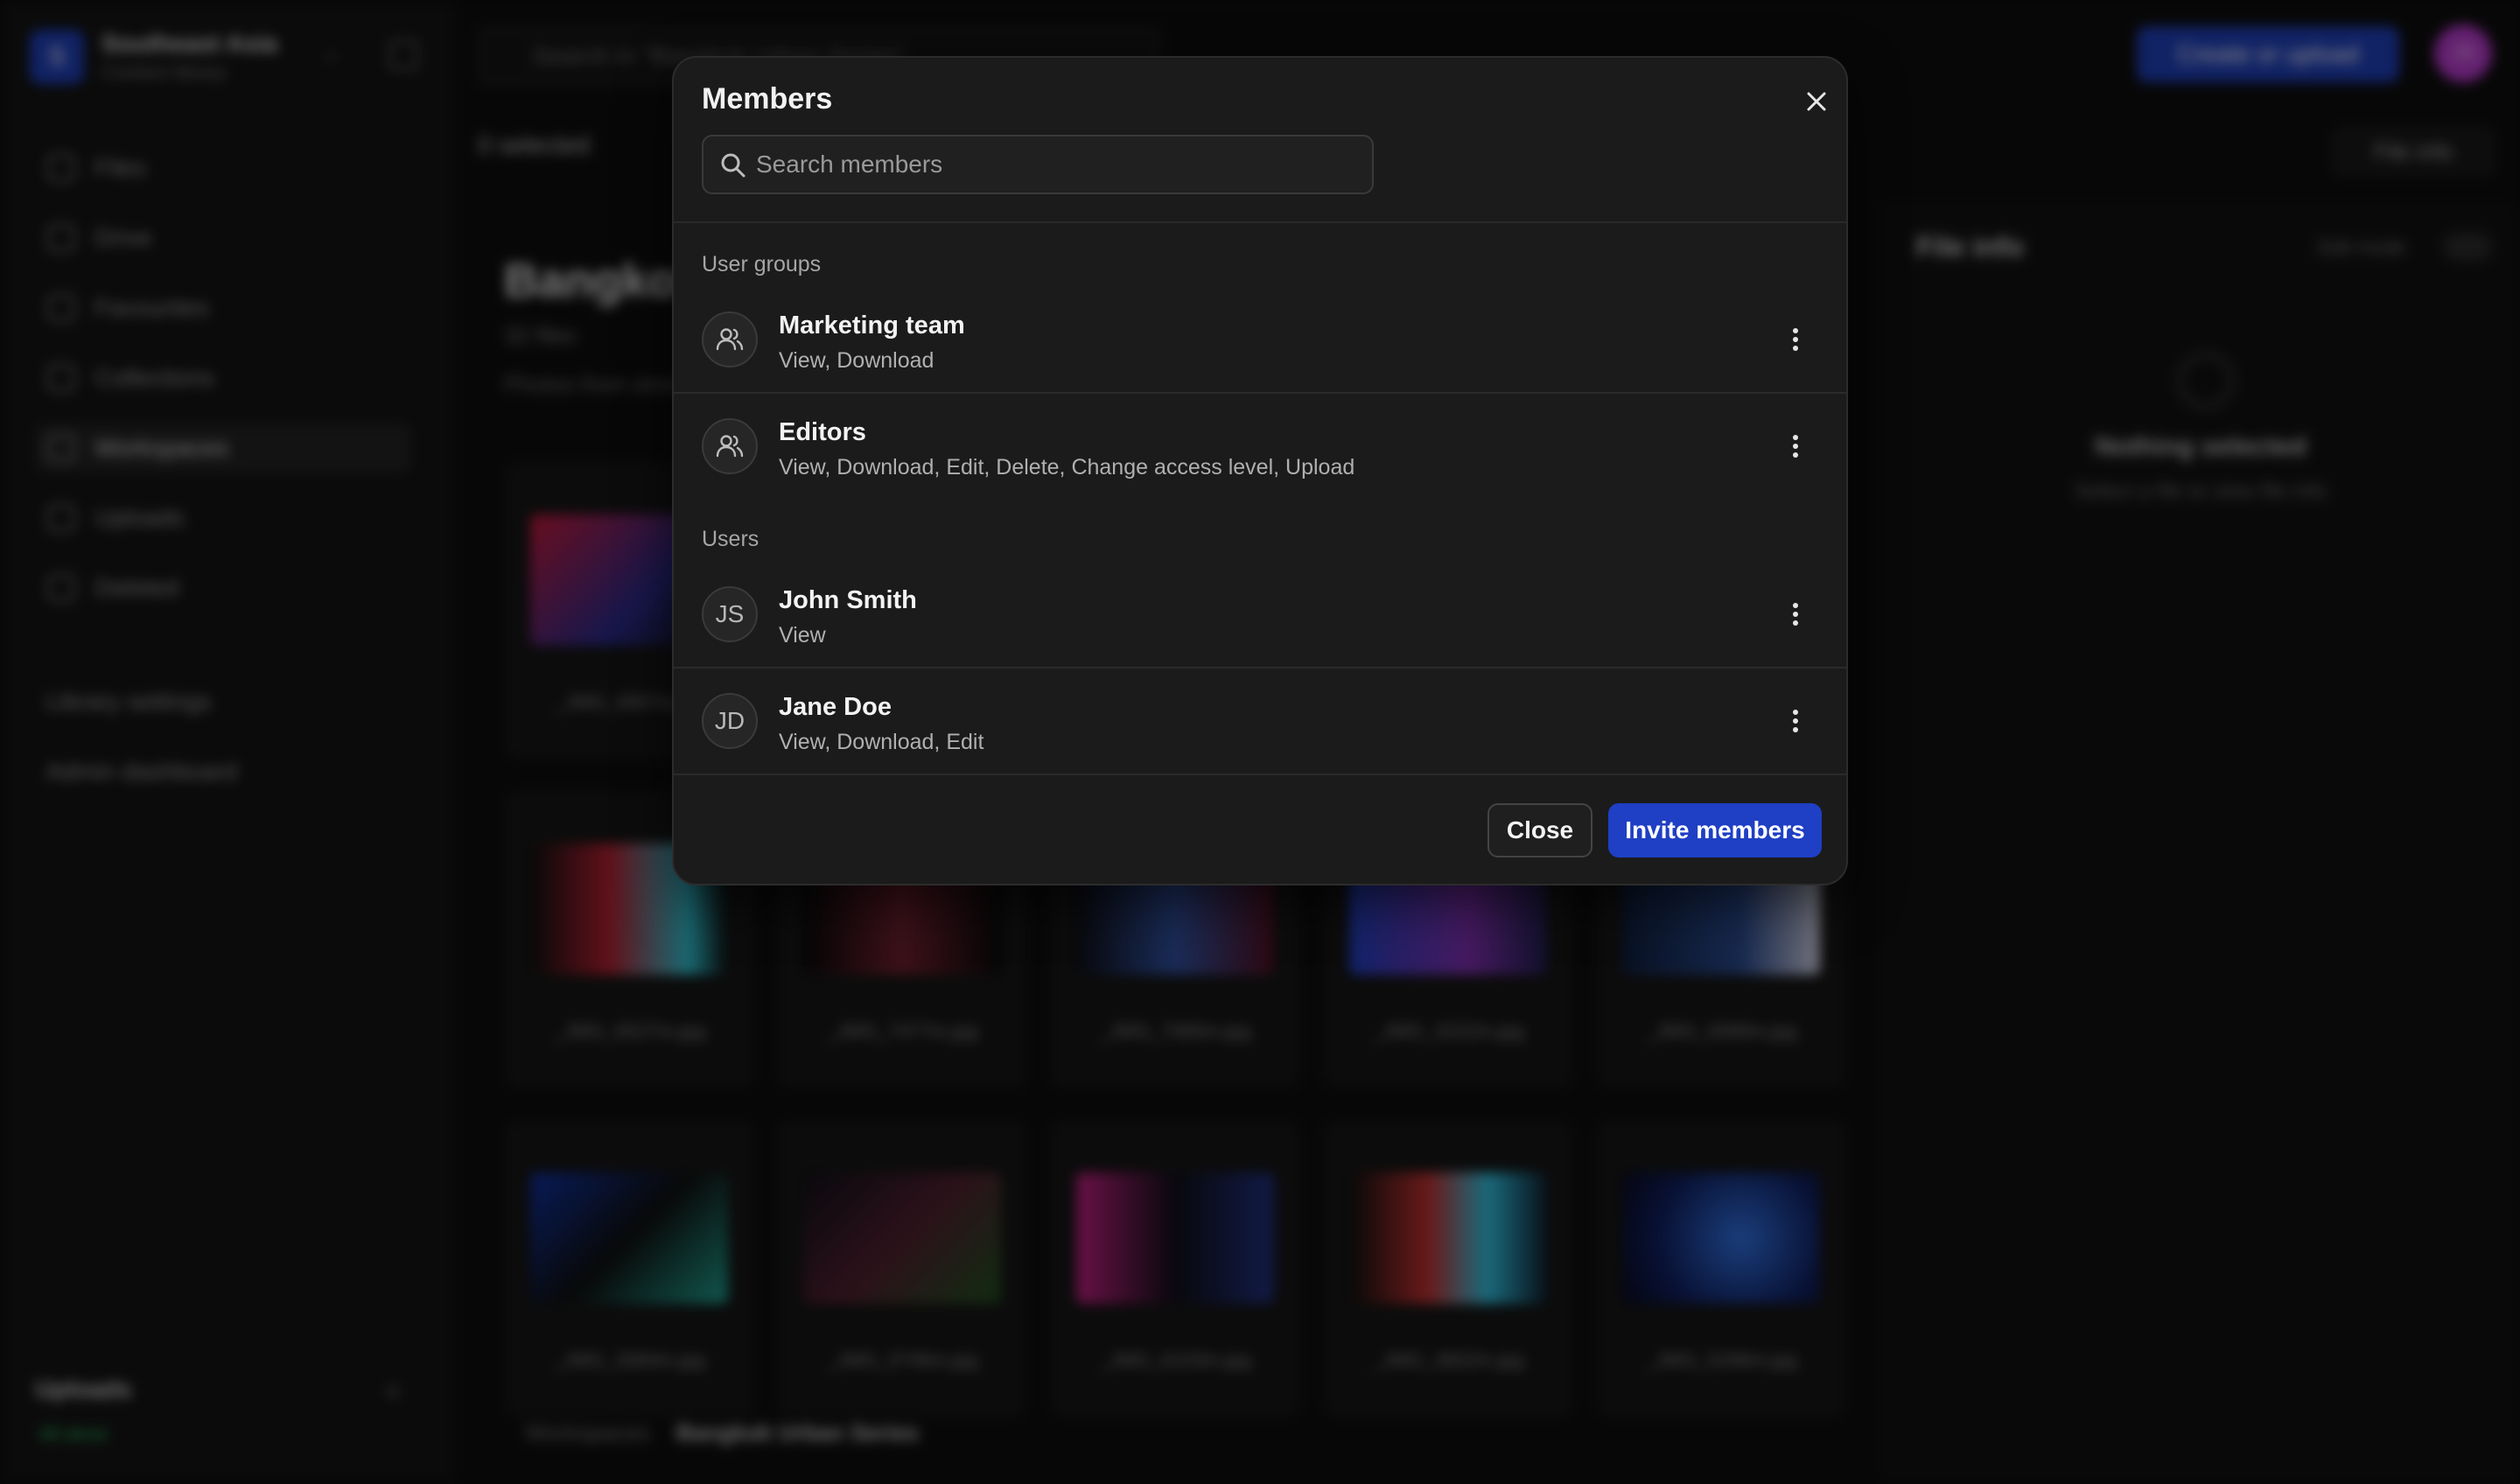 This screenshot has height=1484, width=2520. I want to click on member-permissions: View, so click(802, 635).